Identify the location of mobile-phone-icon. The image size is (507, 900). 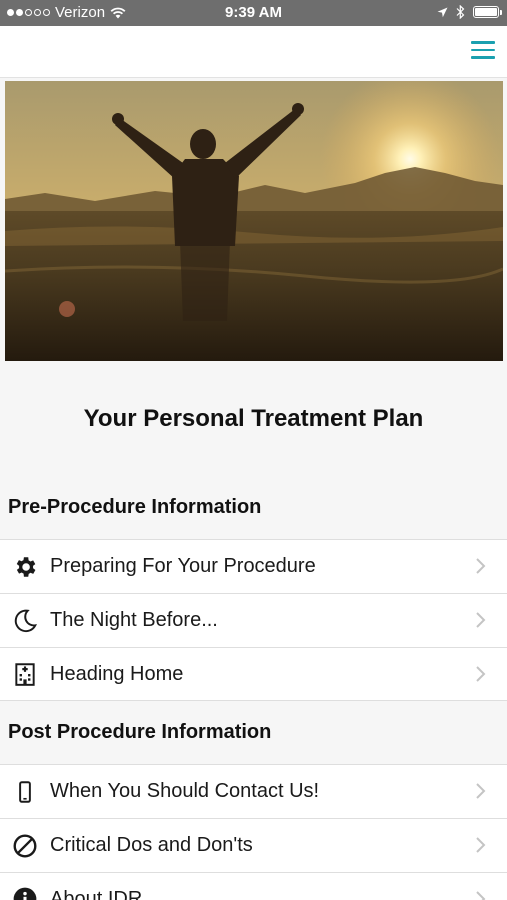
(25, 792).